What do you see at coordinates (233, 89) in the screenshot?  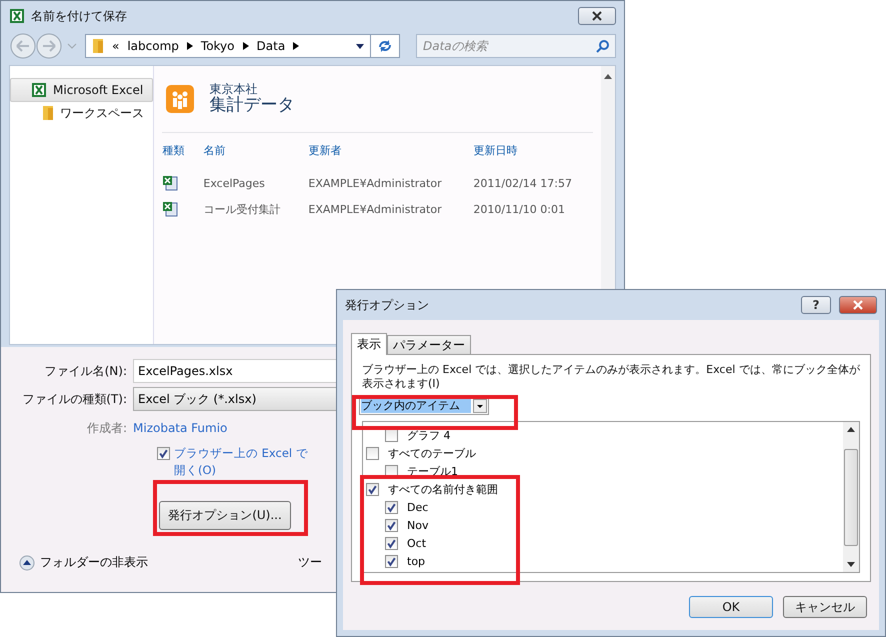 I see `site-subtitle: 東京本社` at bounding box center [233, 89].